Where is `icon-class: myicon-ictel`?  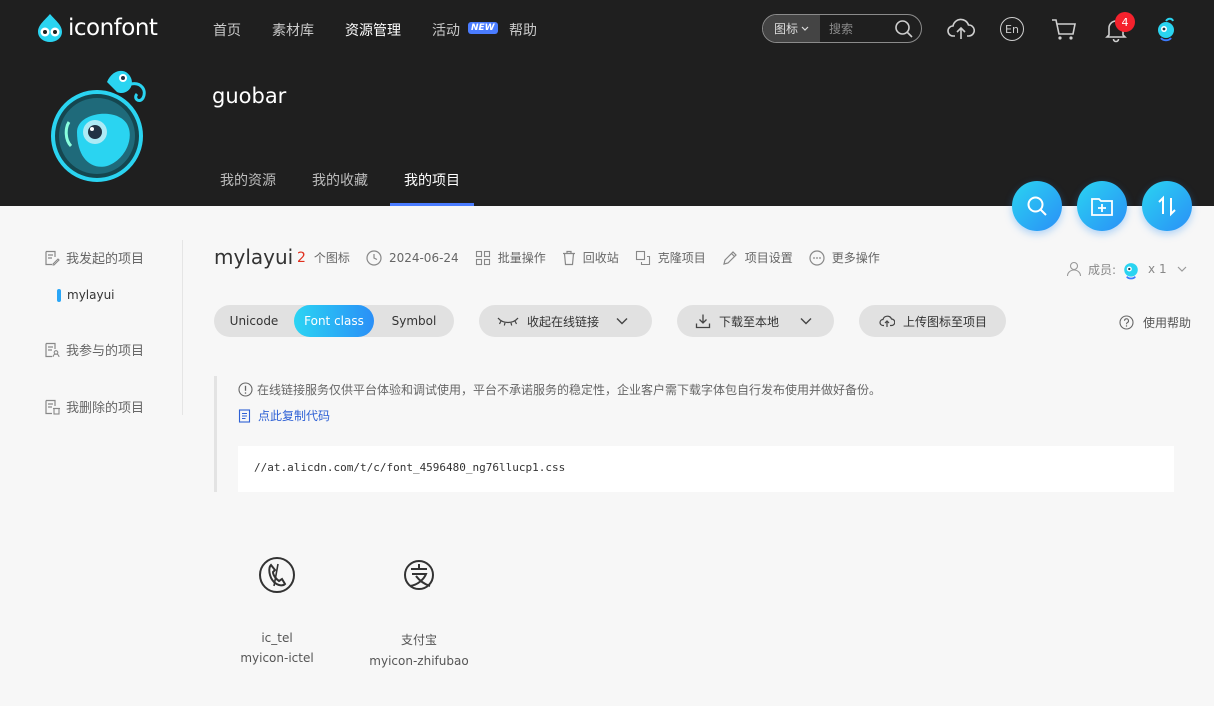
icon-class: myicon-ictel is located at coordinates (277, 658).